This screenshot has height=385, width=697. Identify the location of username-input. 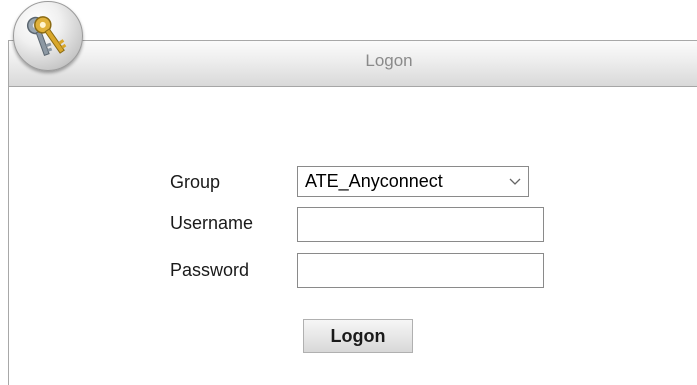
(420, 224).